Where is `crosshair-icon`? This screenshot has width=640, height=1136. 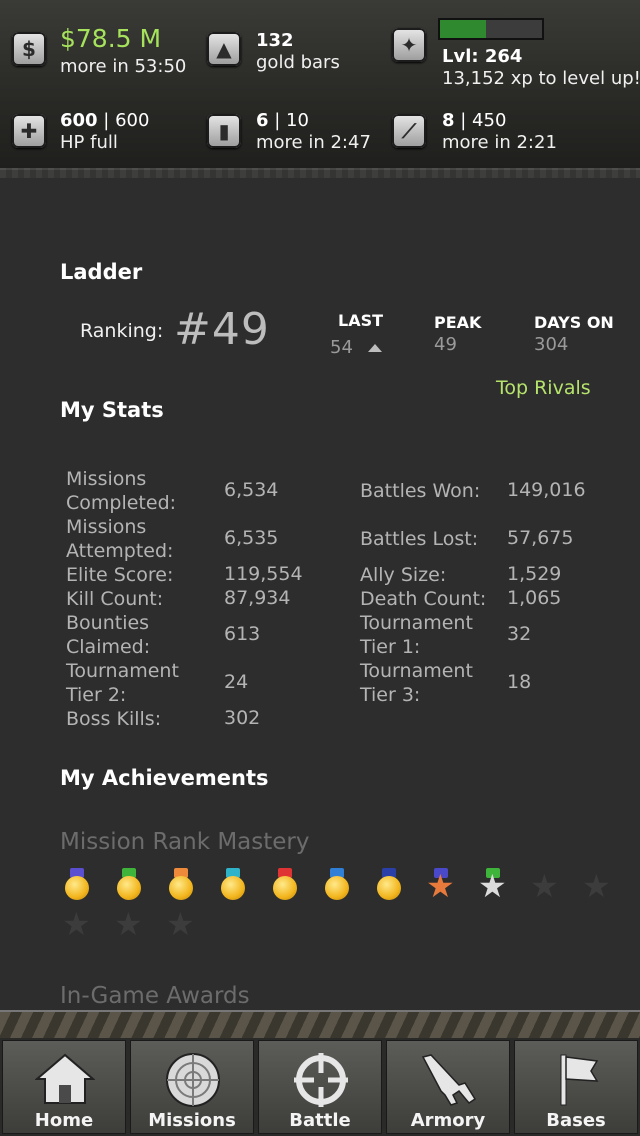
crosshair-icon is located at coordinates (321, 1080).